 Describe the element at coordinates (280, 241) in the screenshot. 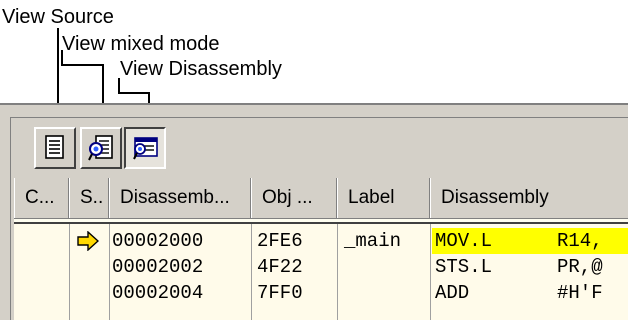

I see `row-object-code: 2FE6` at that location.